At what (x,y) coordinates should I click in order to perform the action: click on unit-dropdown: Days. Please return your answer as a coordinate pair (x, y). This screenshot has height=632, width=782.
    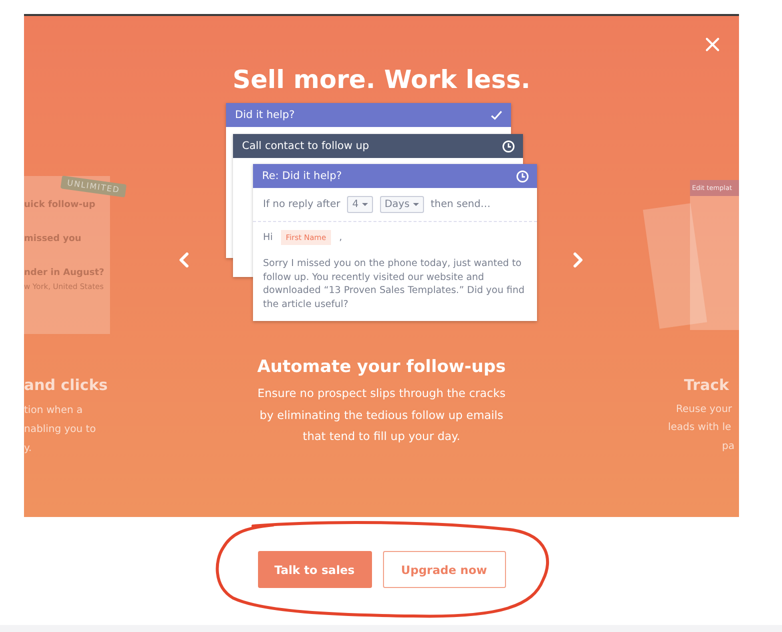
    Looking at the image, I should click on (402, 204).